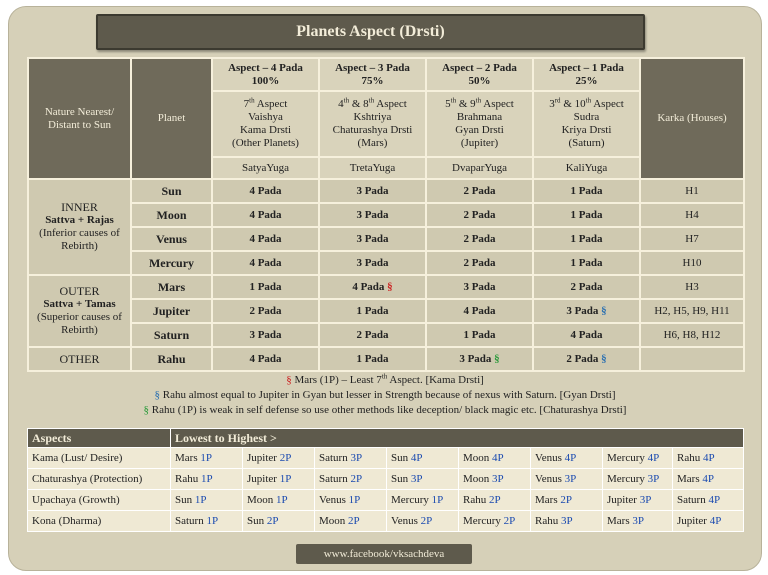  What do you see at coordinates (479, 80) in the screenshot?
I see `aspect-2-pct: 50%` at bounding box center [479, 80].